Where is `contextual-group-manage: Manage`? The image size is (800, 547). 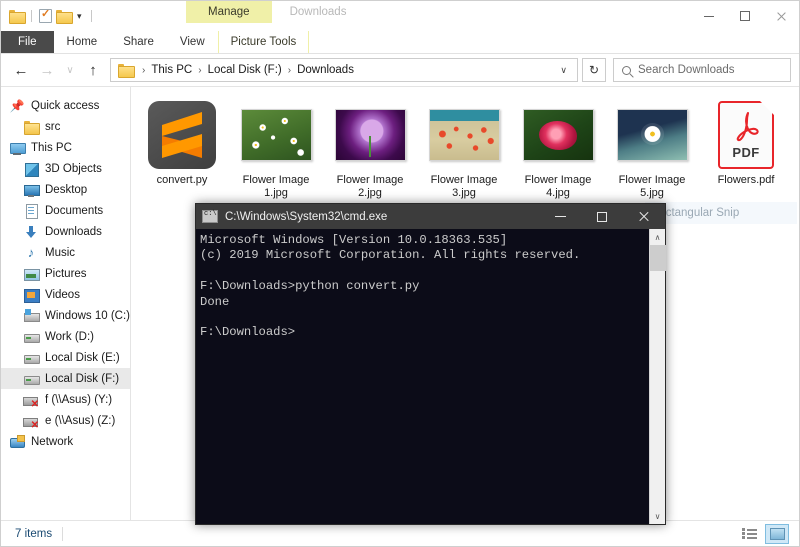 contextual-group-manage: Manage is located at coordinates (229, 12).